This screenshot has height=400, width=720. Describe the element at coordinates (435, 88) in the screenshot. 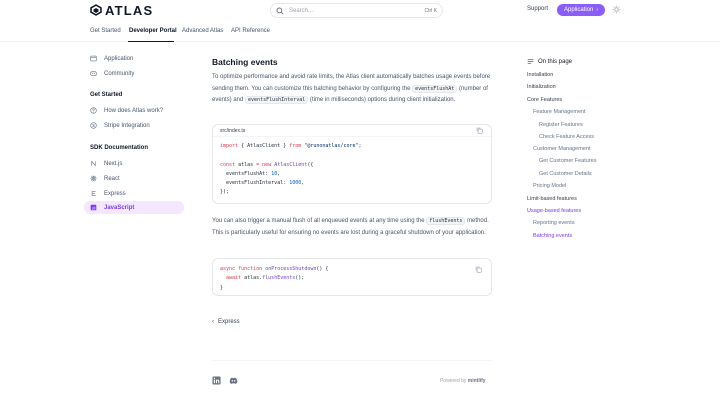

I see `inline-code-events-flush-at: eventsFlushAt` at that location.